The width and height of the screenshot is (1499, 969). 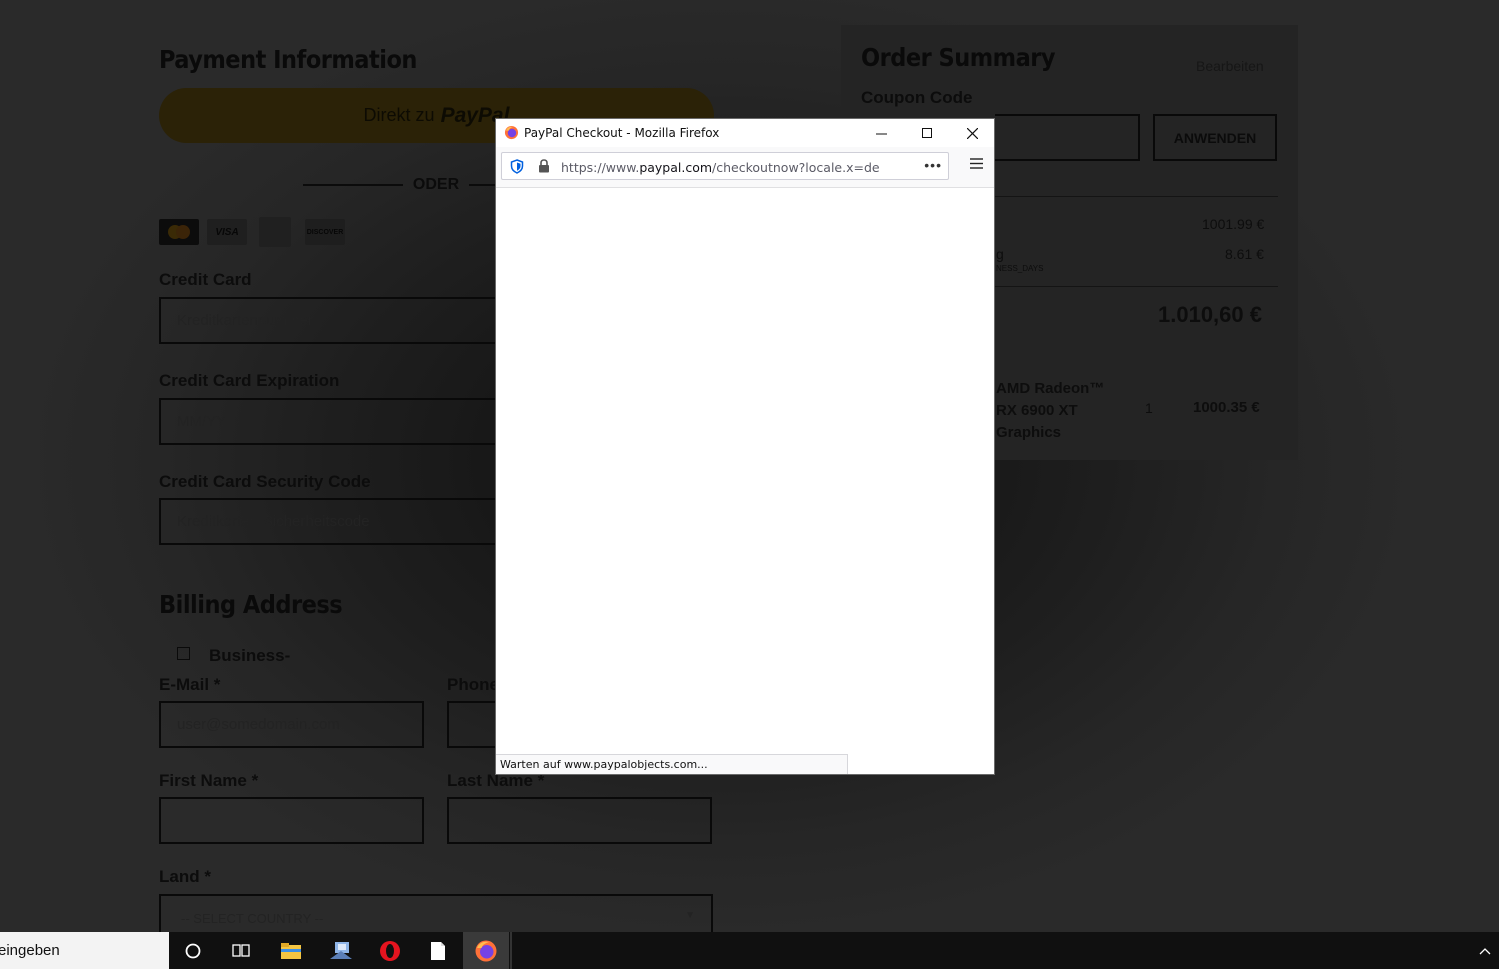 What do you see at coordinates (473, 724) in the screenshot?
I see `phone-input` at bounding box center [473, 724].